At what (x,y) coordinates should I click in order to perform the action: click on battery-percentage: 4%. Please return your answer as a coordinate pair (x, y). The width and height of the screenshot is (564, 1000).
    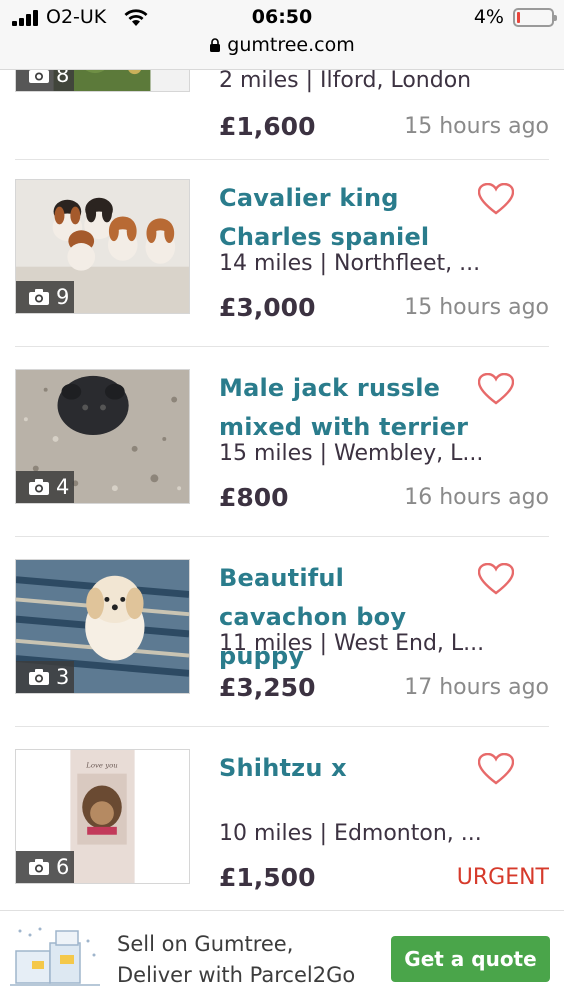
    Looking at the image, I should click on (488, 17).